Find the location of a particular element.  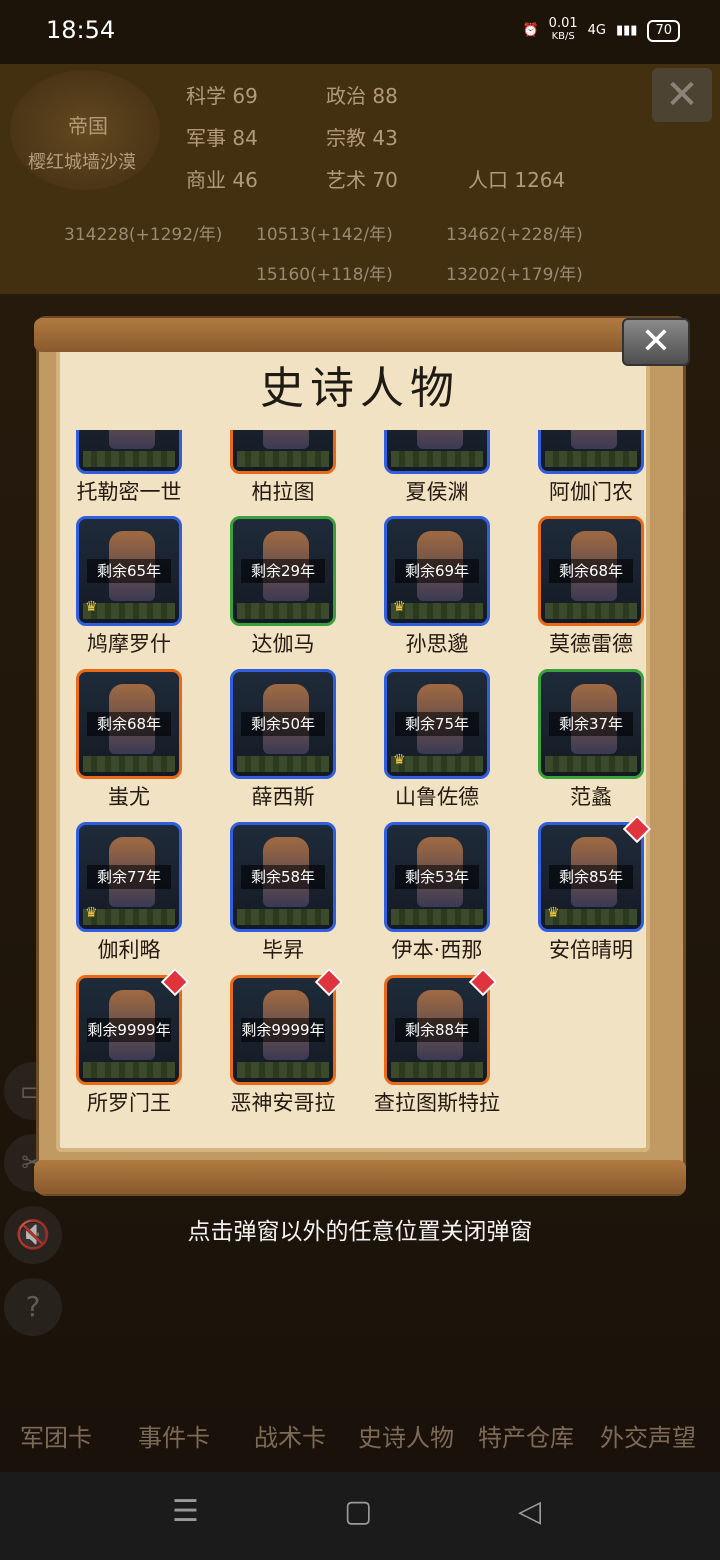

character-card: 剩余68年 莫德雷德 is located at coordinates (591, 591).